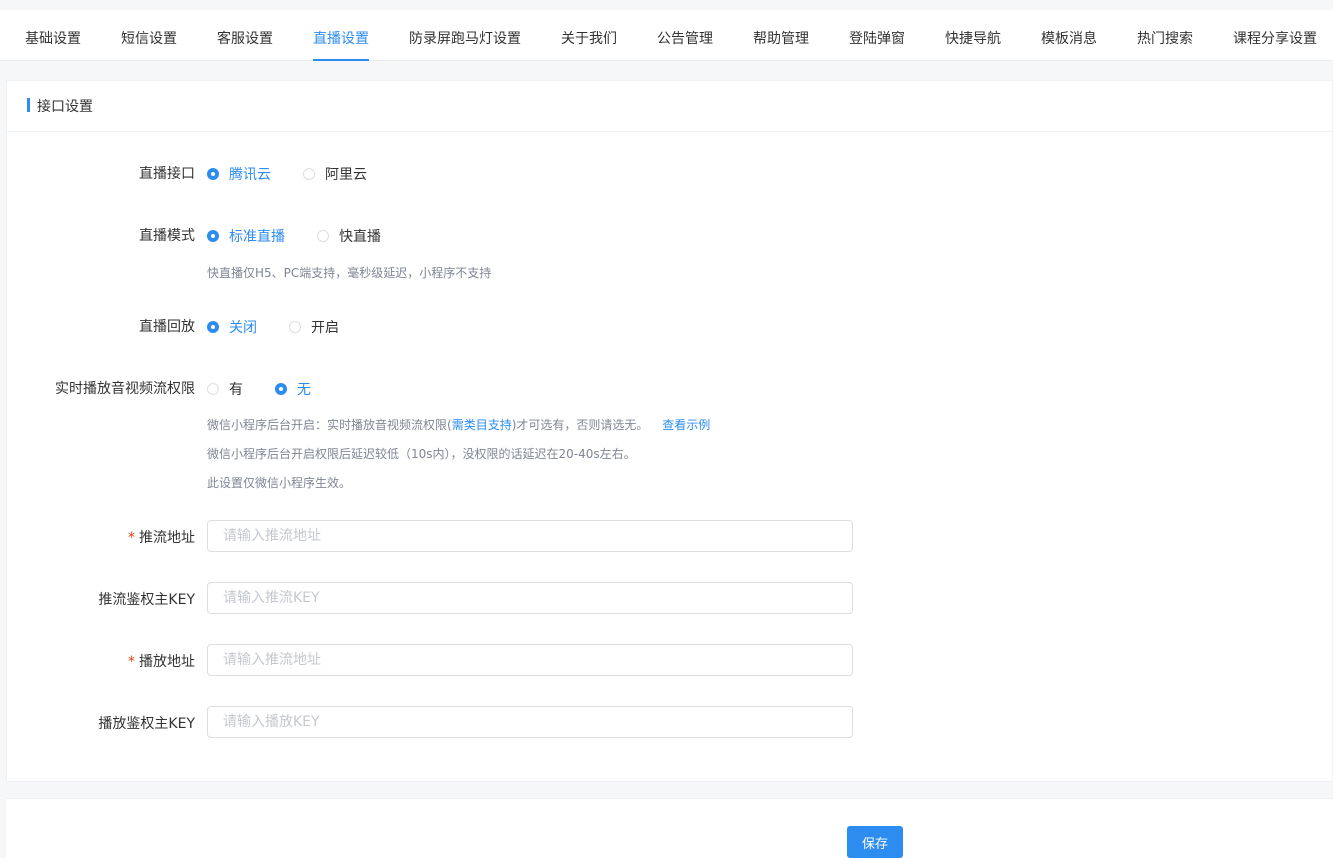 The image size is (1333, 858). What do you see at coordinates (243, 328) in the screenshot?
I see `radio-label: 关闭` at bounding box center [243, 328].